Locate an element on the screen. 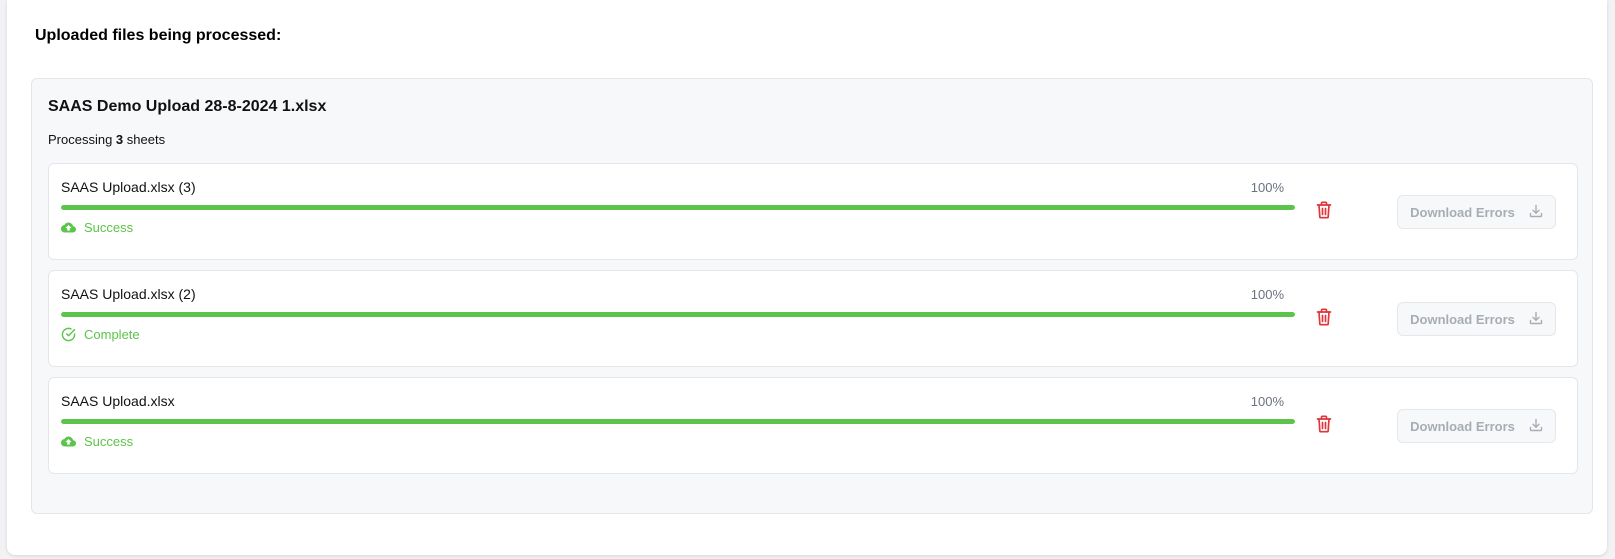 The height and width of the screenshot is (559, 1615). processing-summary: Processing 3 sheets is located at coordinates (106, 139).